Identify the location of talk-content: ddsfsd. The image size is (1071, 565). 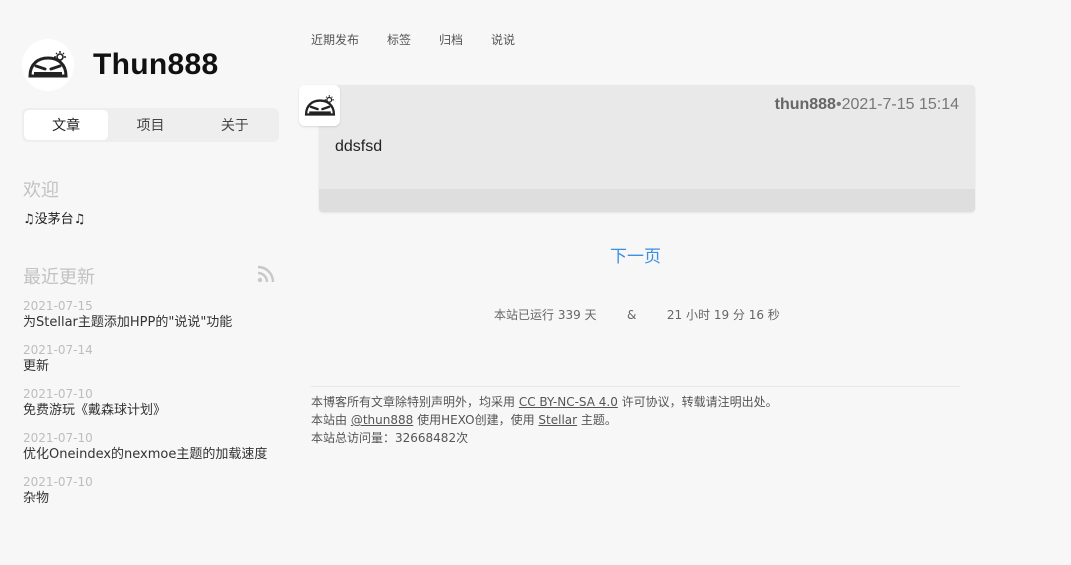
(359, 146).